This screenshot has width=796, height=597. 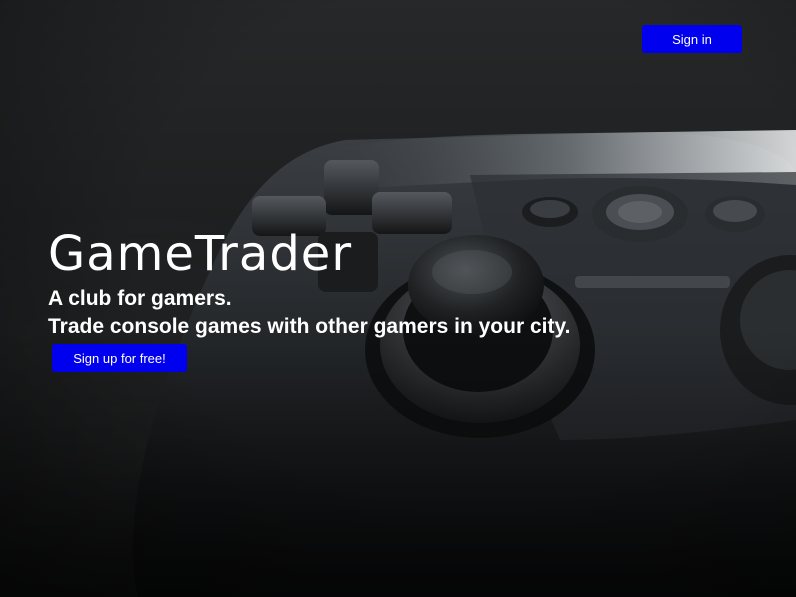 I want to click on brand-logo-text: GameTrader, so click(x=200, y=254).